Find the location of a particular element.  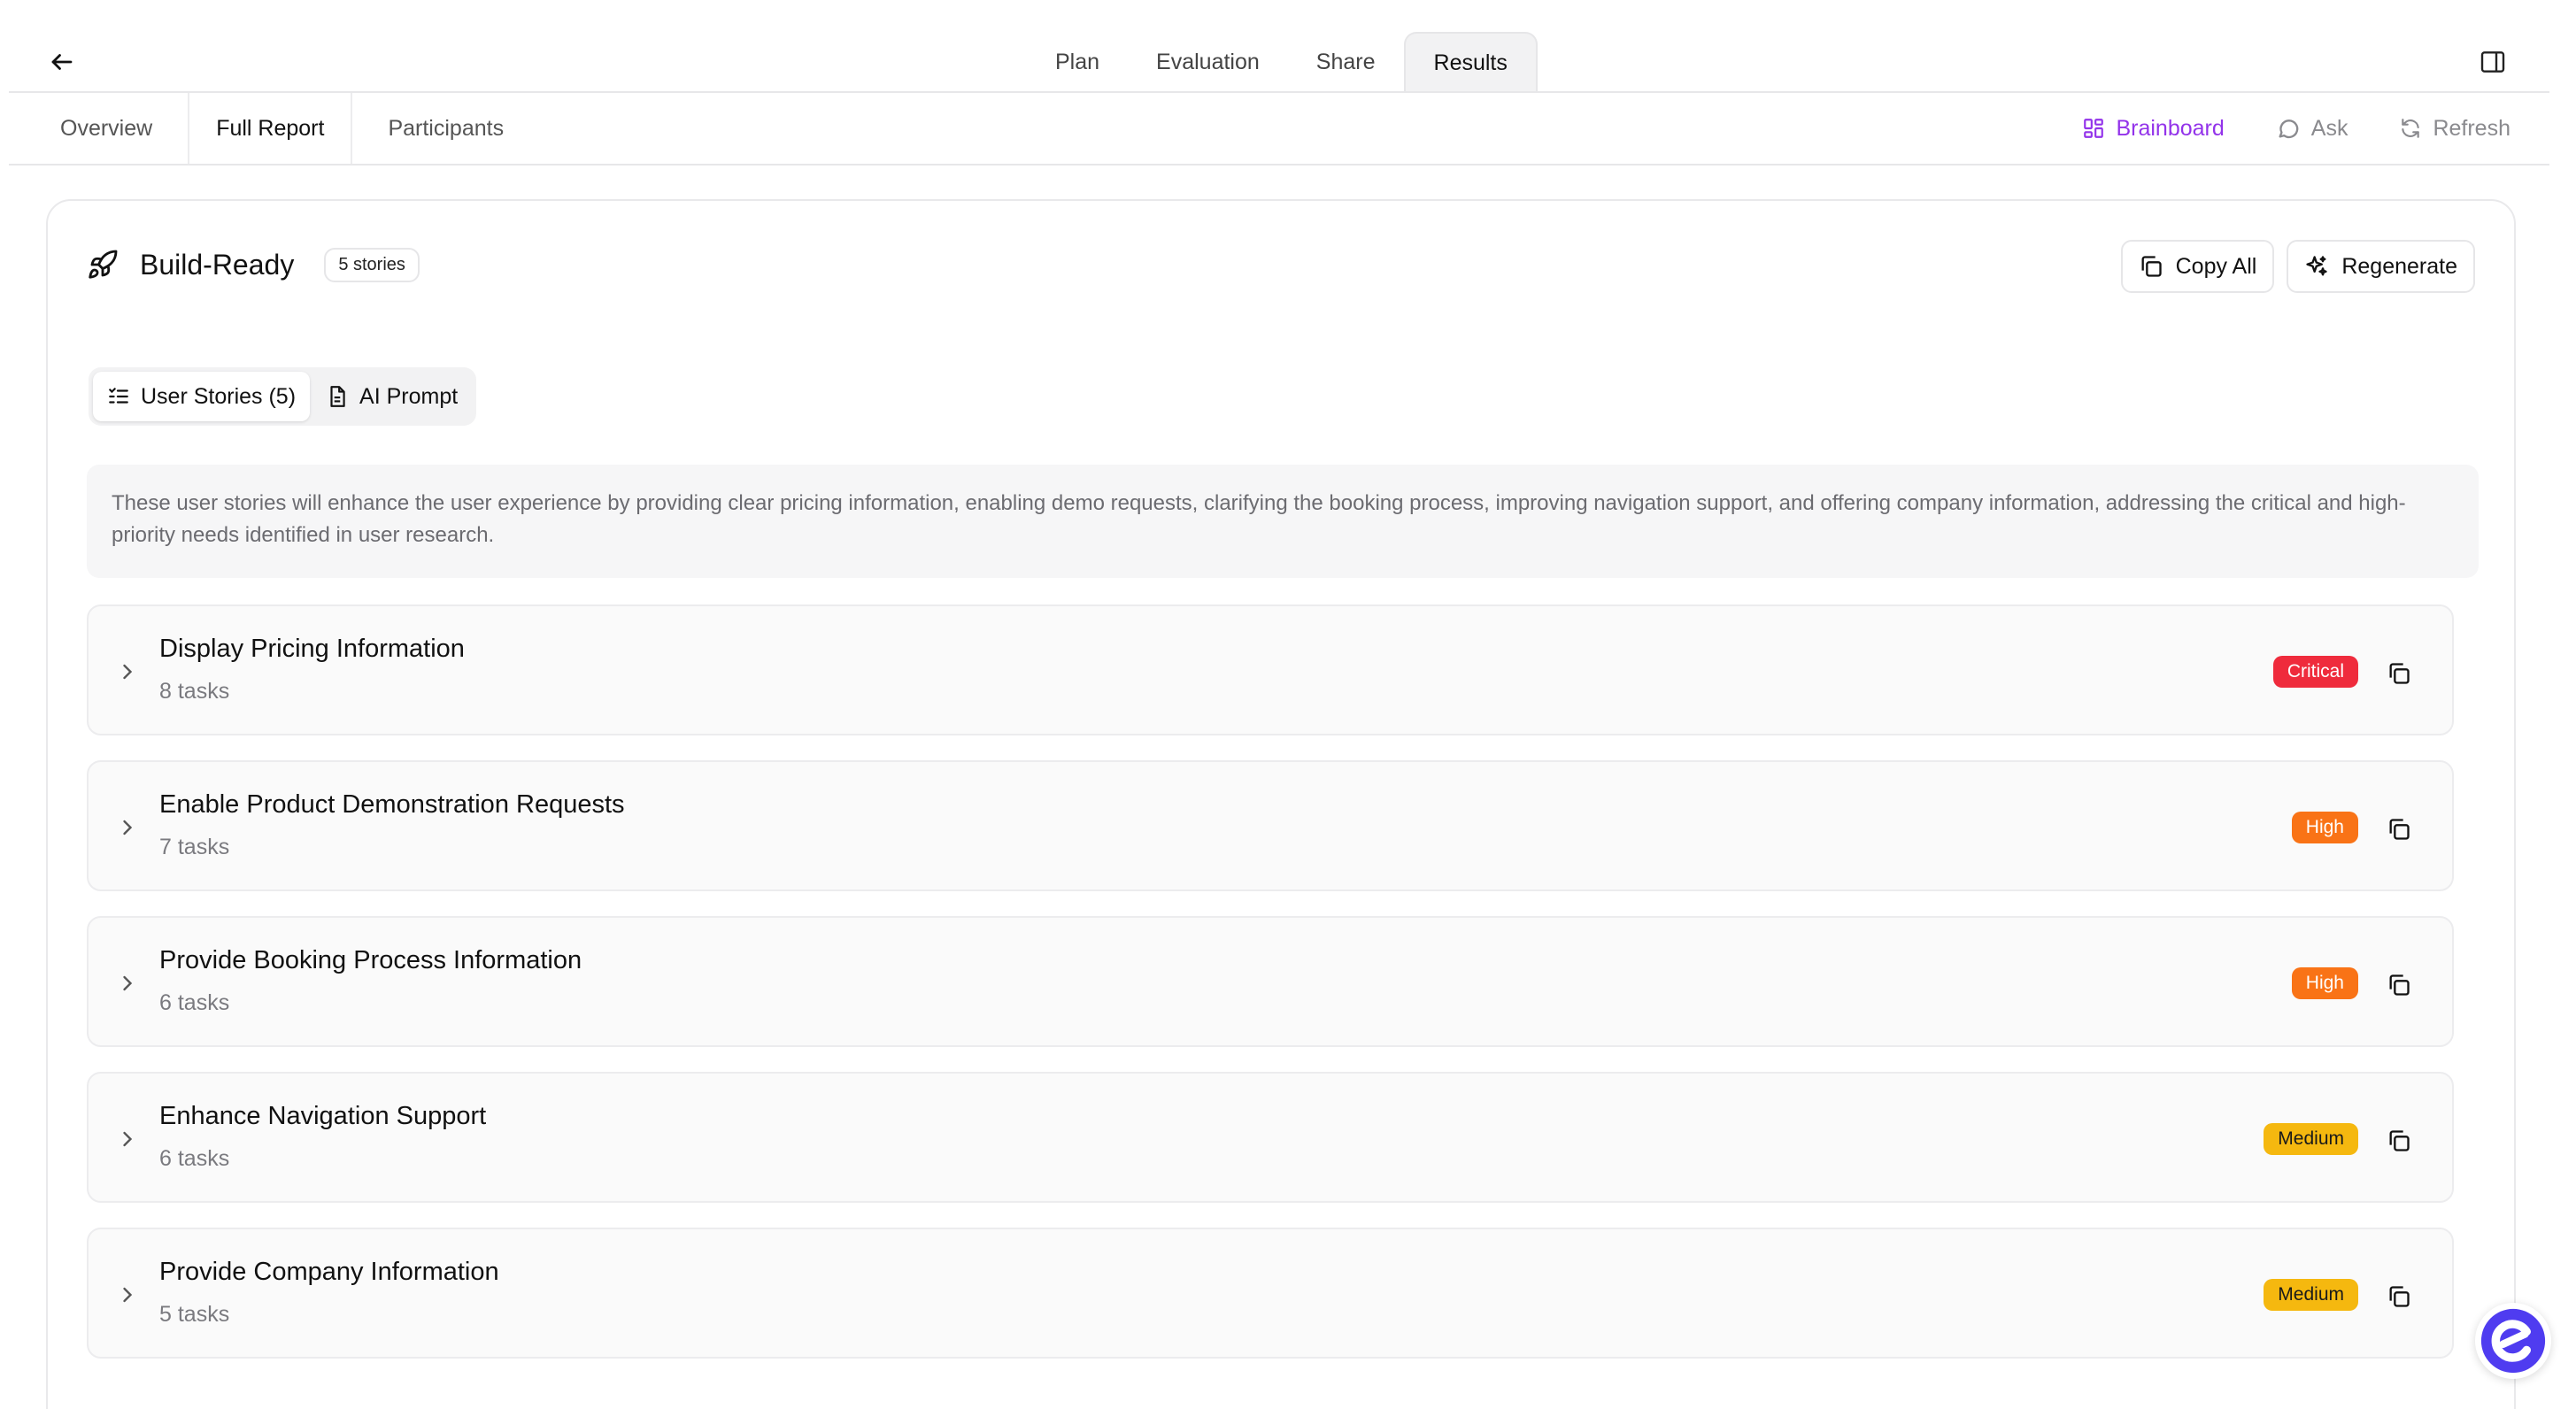

tab-label: Share is located at coordinates (1345, 61).